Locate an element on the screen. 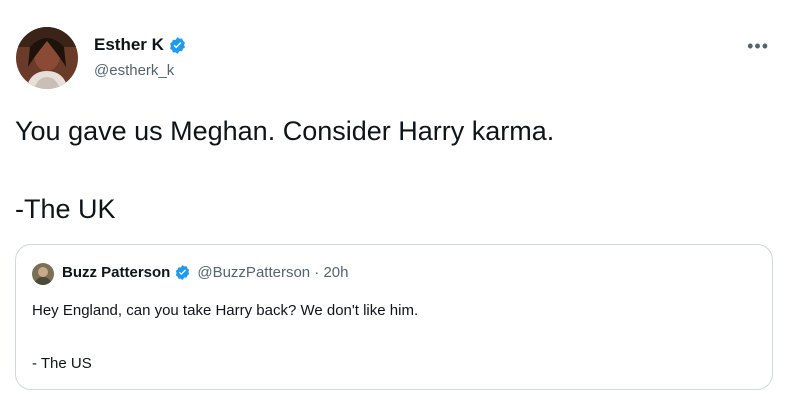 The height and width of the screenshot is (407, 789). quoted-avatar-photo is located at coordinates (43, 274).